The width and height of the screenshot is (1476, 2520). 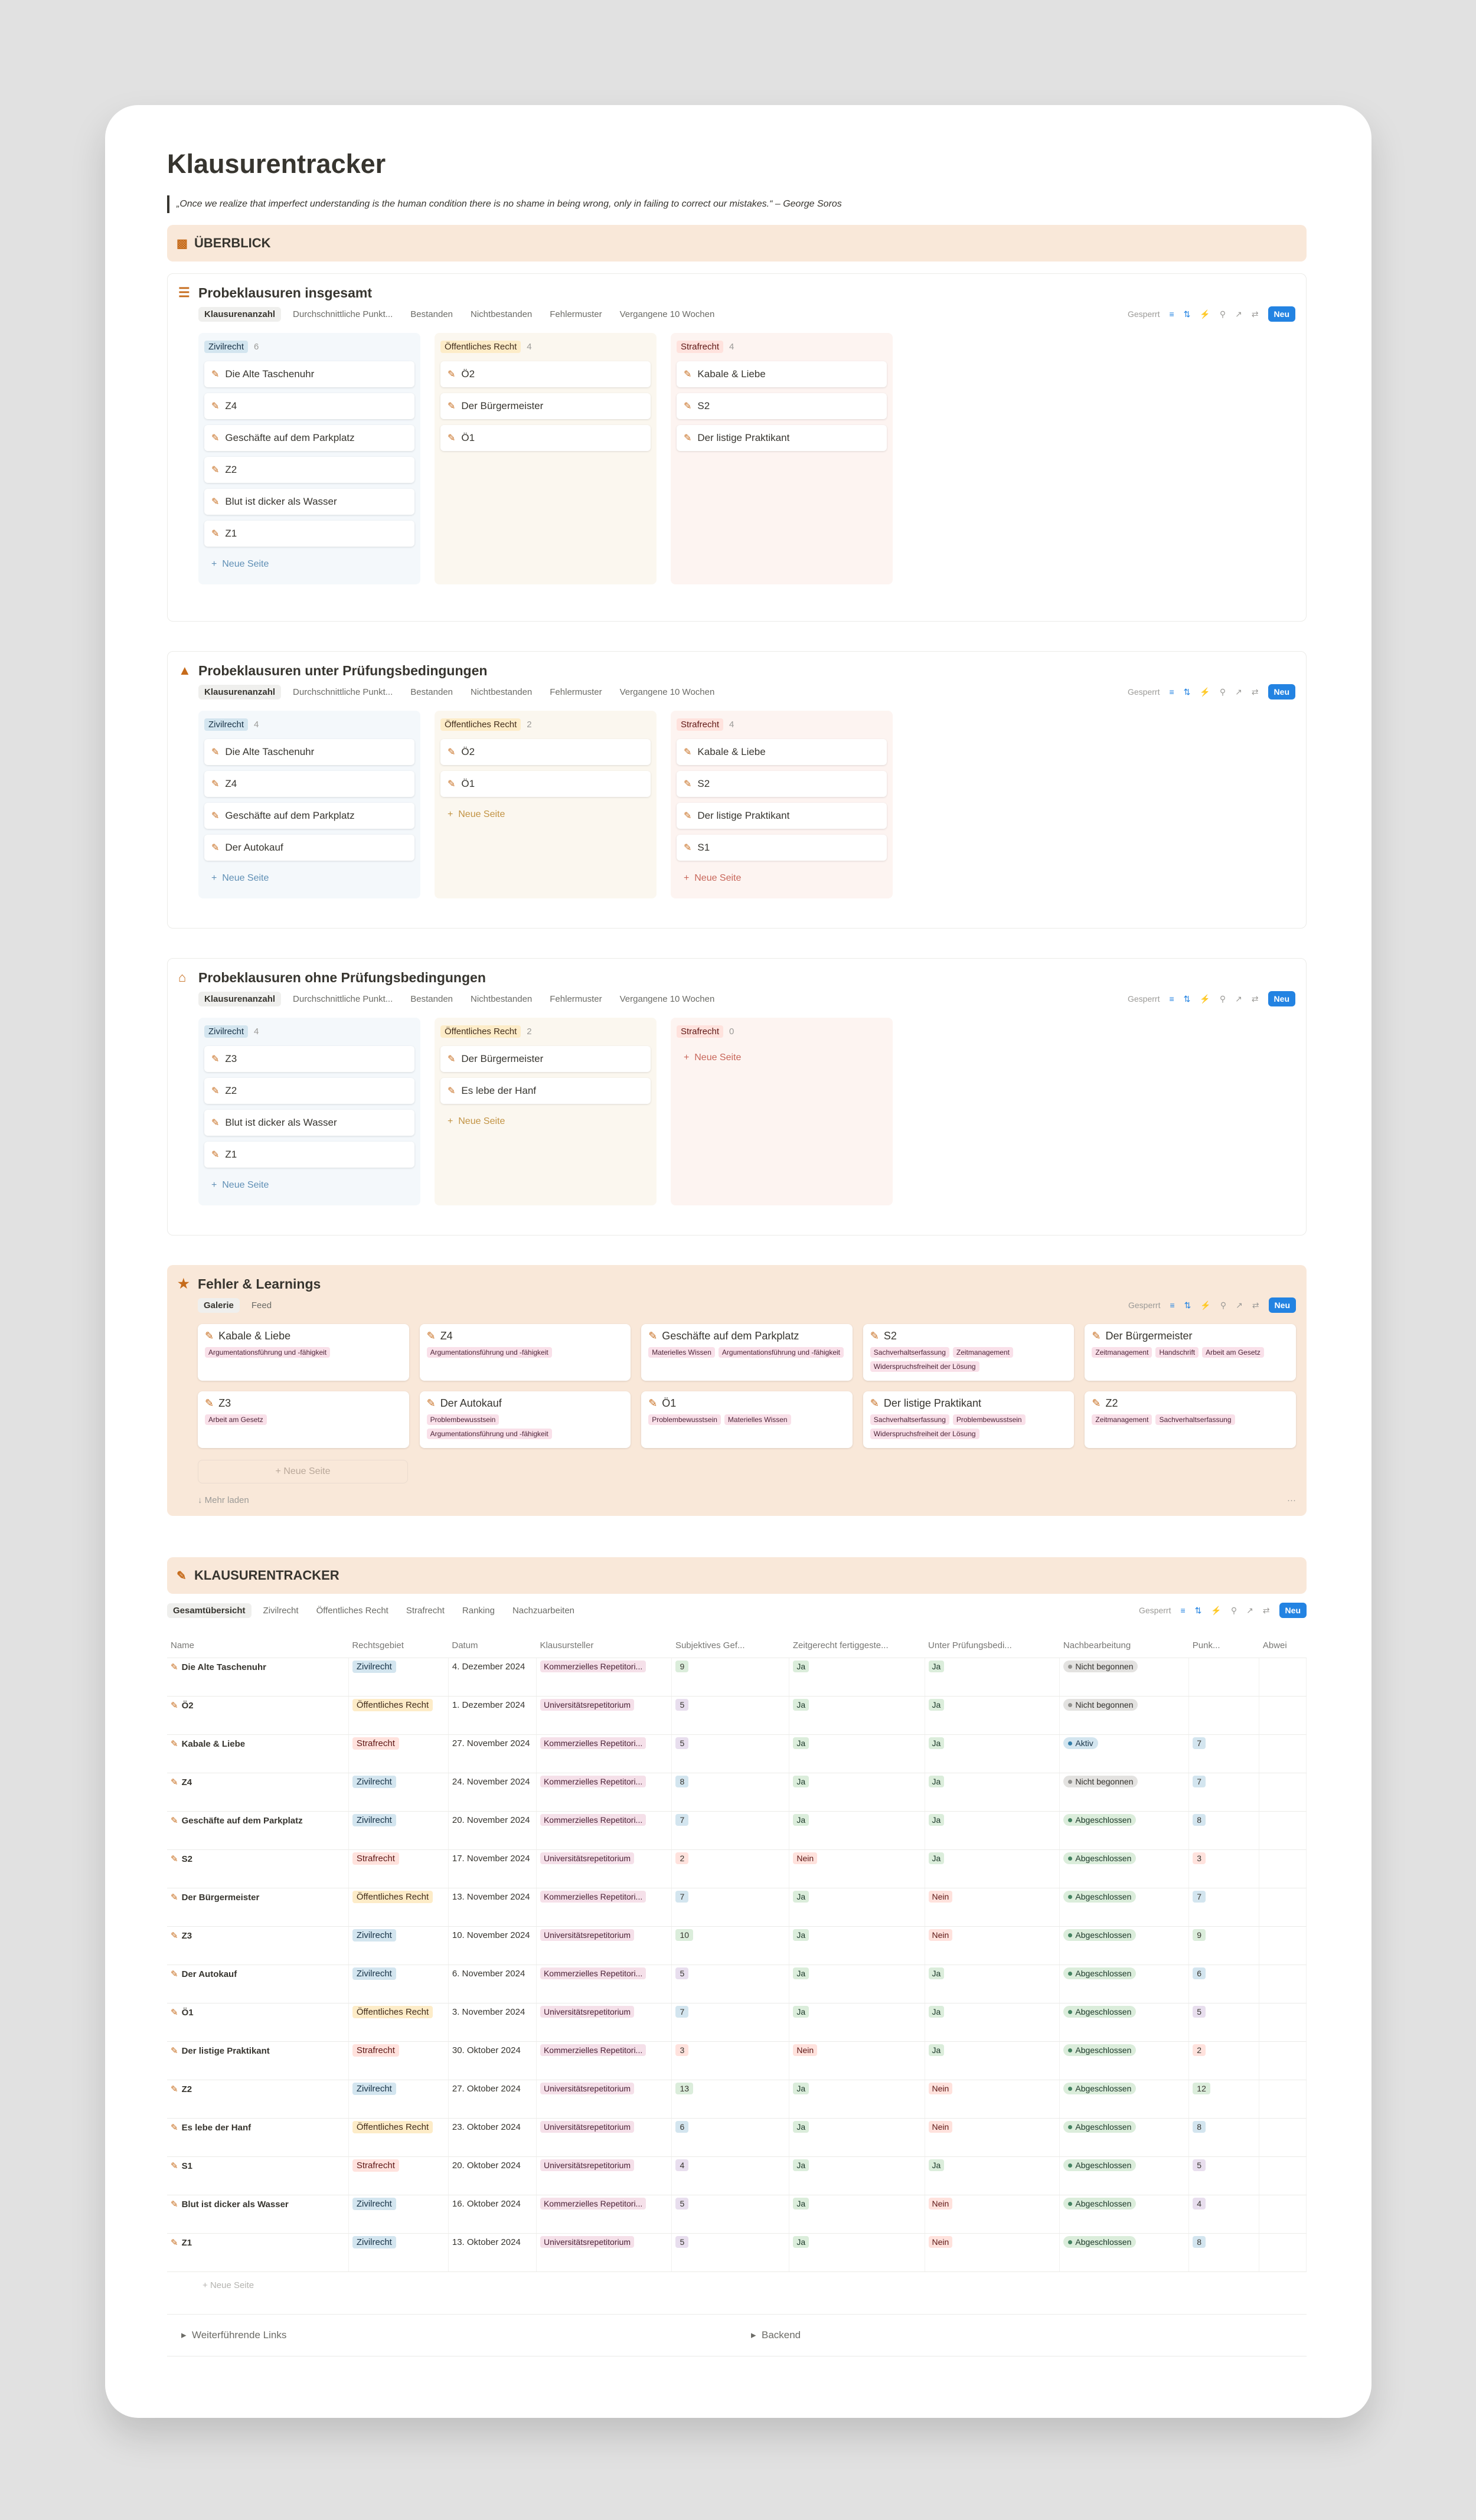 What do you see at coordinates (303, 1471) in the screenshot?
I see `gallery-new-page: + Neue Seite` at bounding box center [303, 1471].